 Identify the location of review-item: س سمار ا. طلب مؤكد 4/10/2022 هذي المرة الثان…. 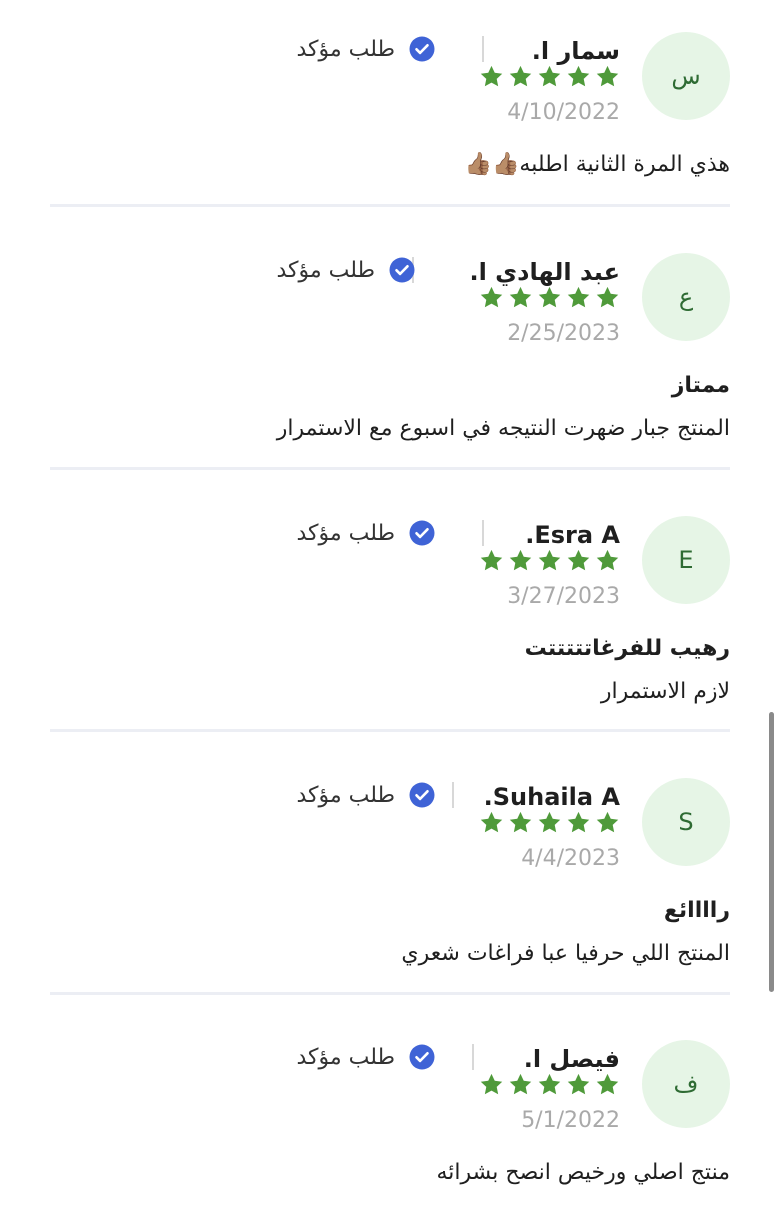
(390, 117).